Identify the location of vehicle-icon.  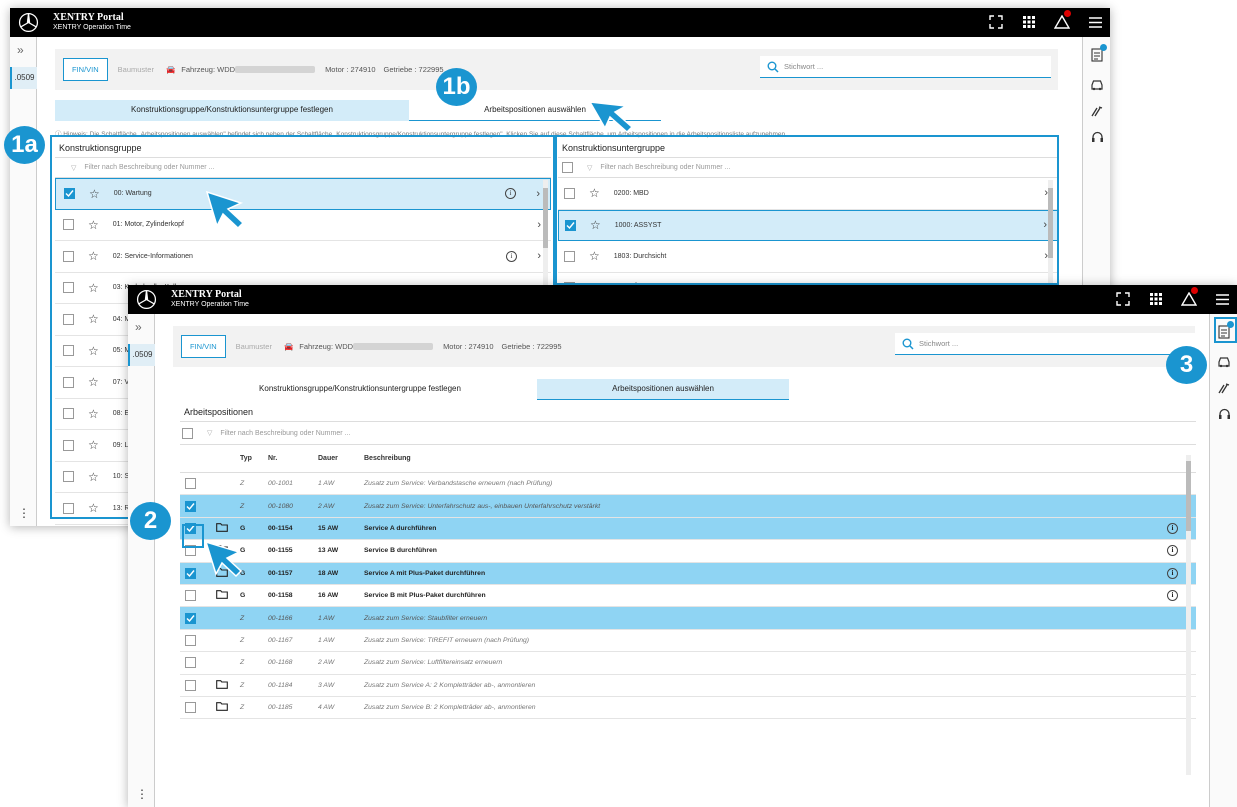
(1224, 362).